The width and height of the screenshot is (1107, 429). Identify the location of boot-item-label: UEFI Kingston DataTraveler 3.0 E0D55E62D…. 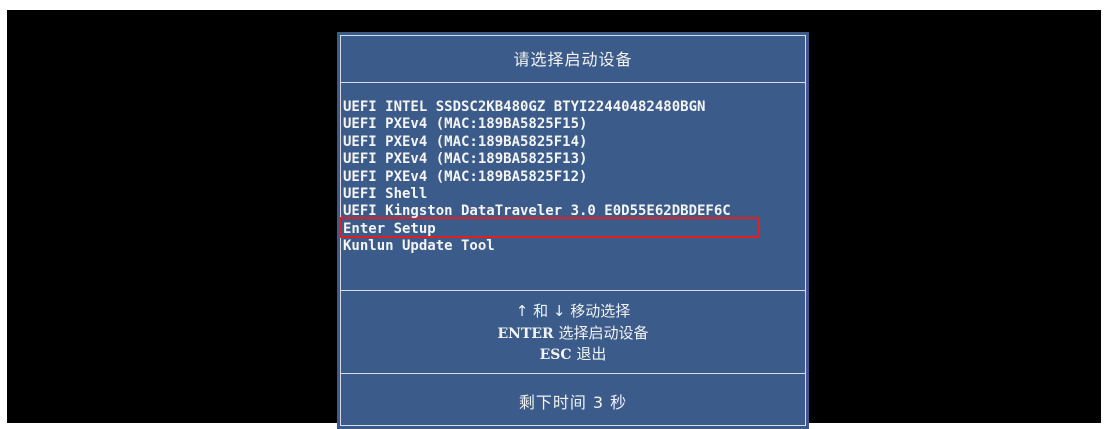
(537, 211).